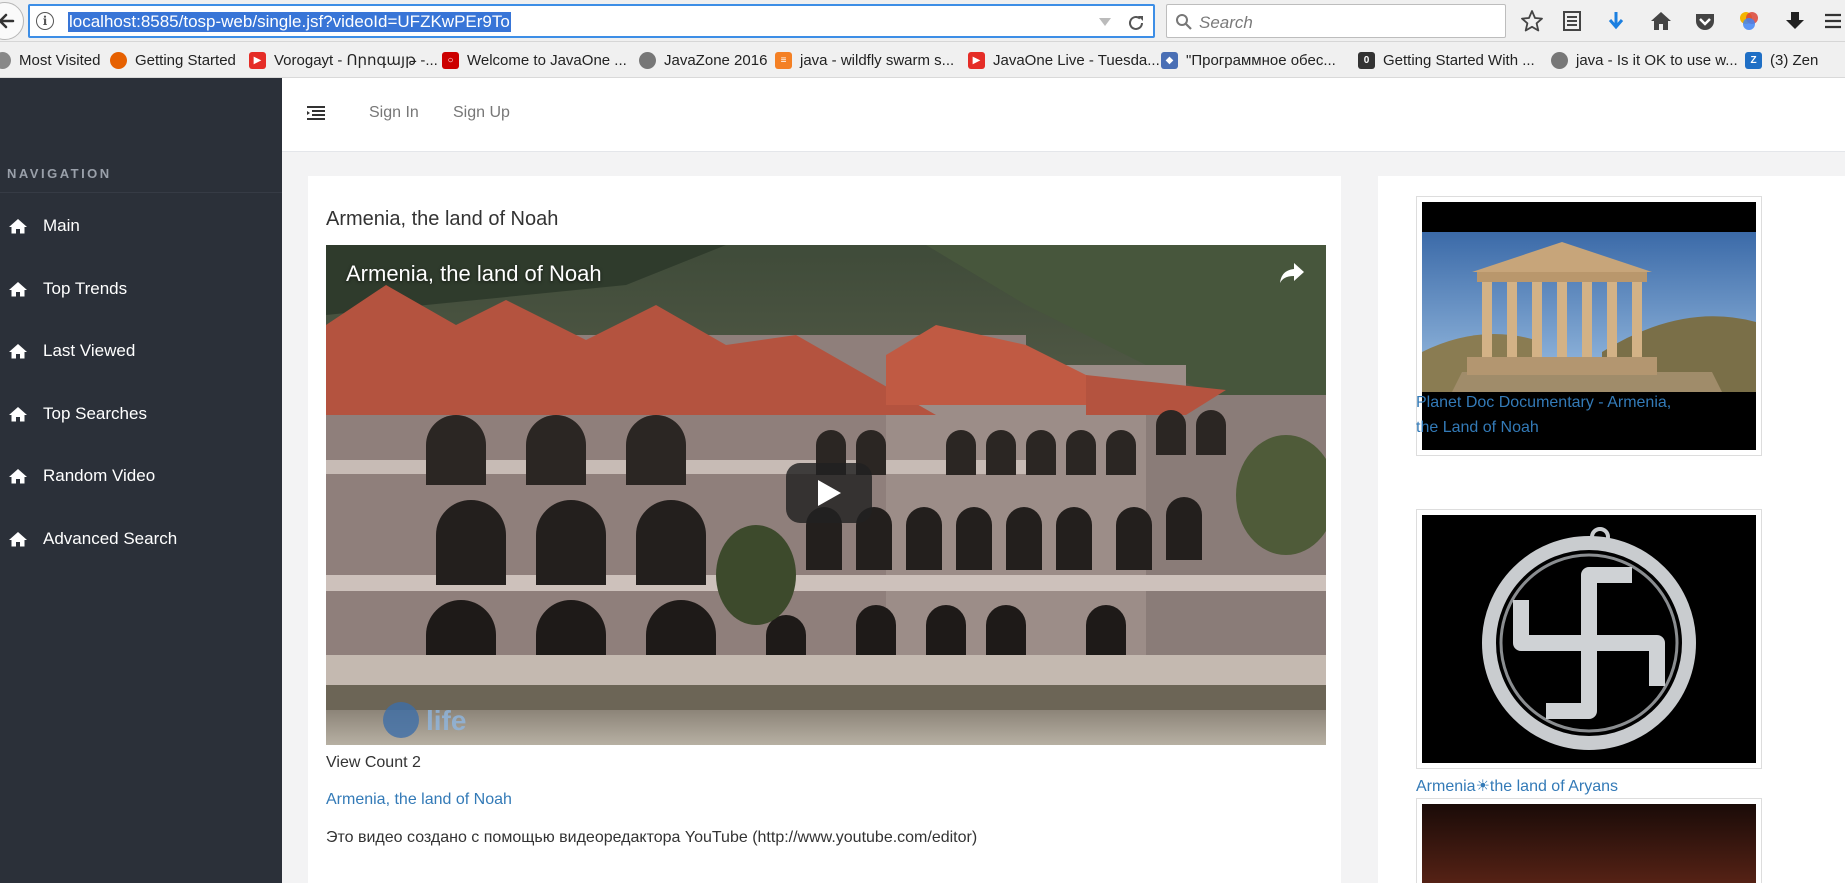  I want to click on sidebar-item-label: Last Viewed, so click(89, 350).